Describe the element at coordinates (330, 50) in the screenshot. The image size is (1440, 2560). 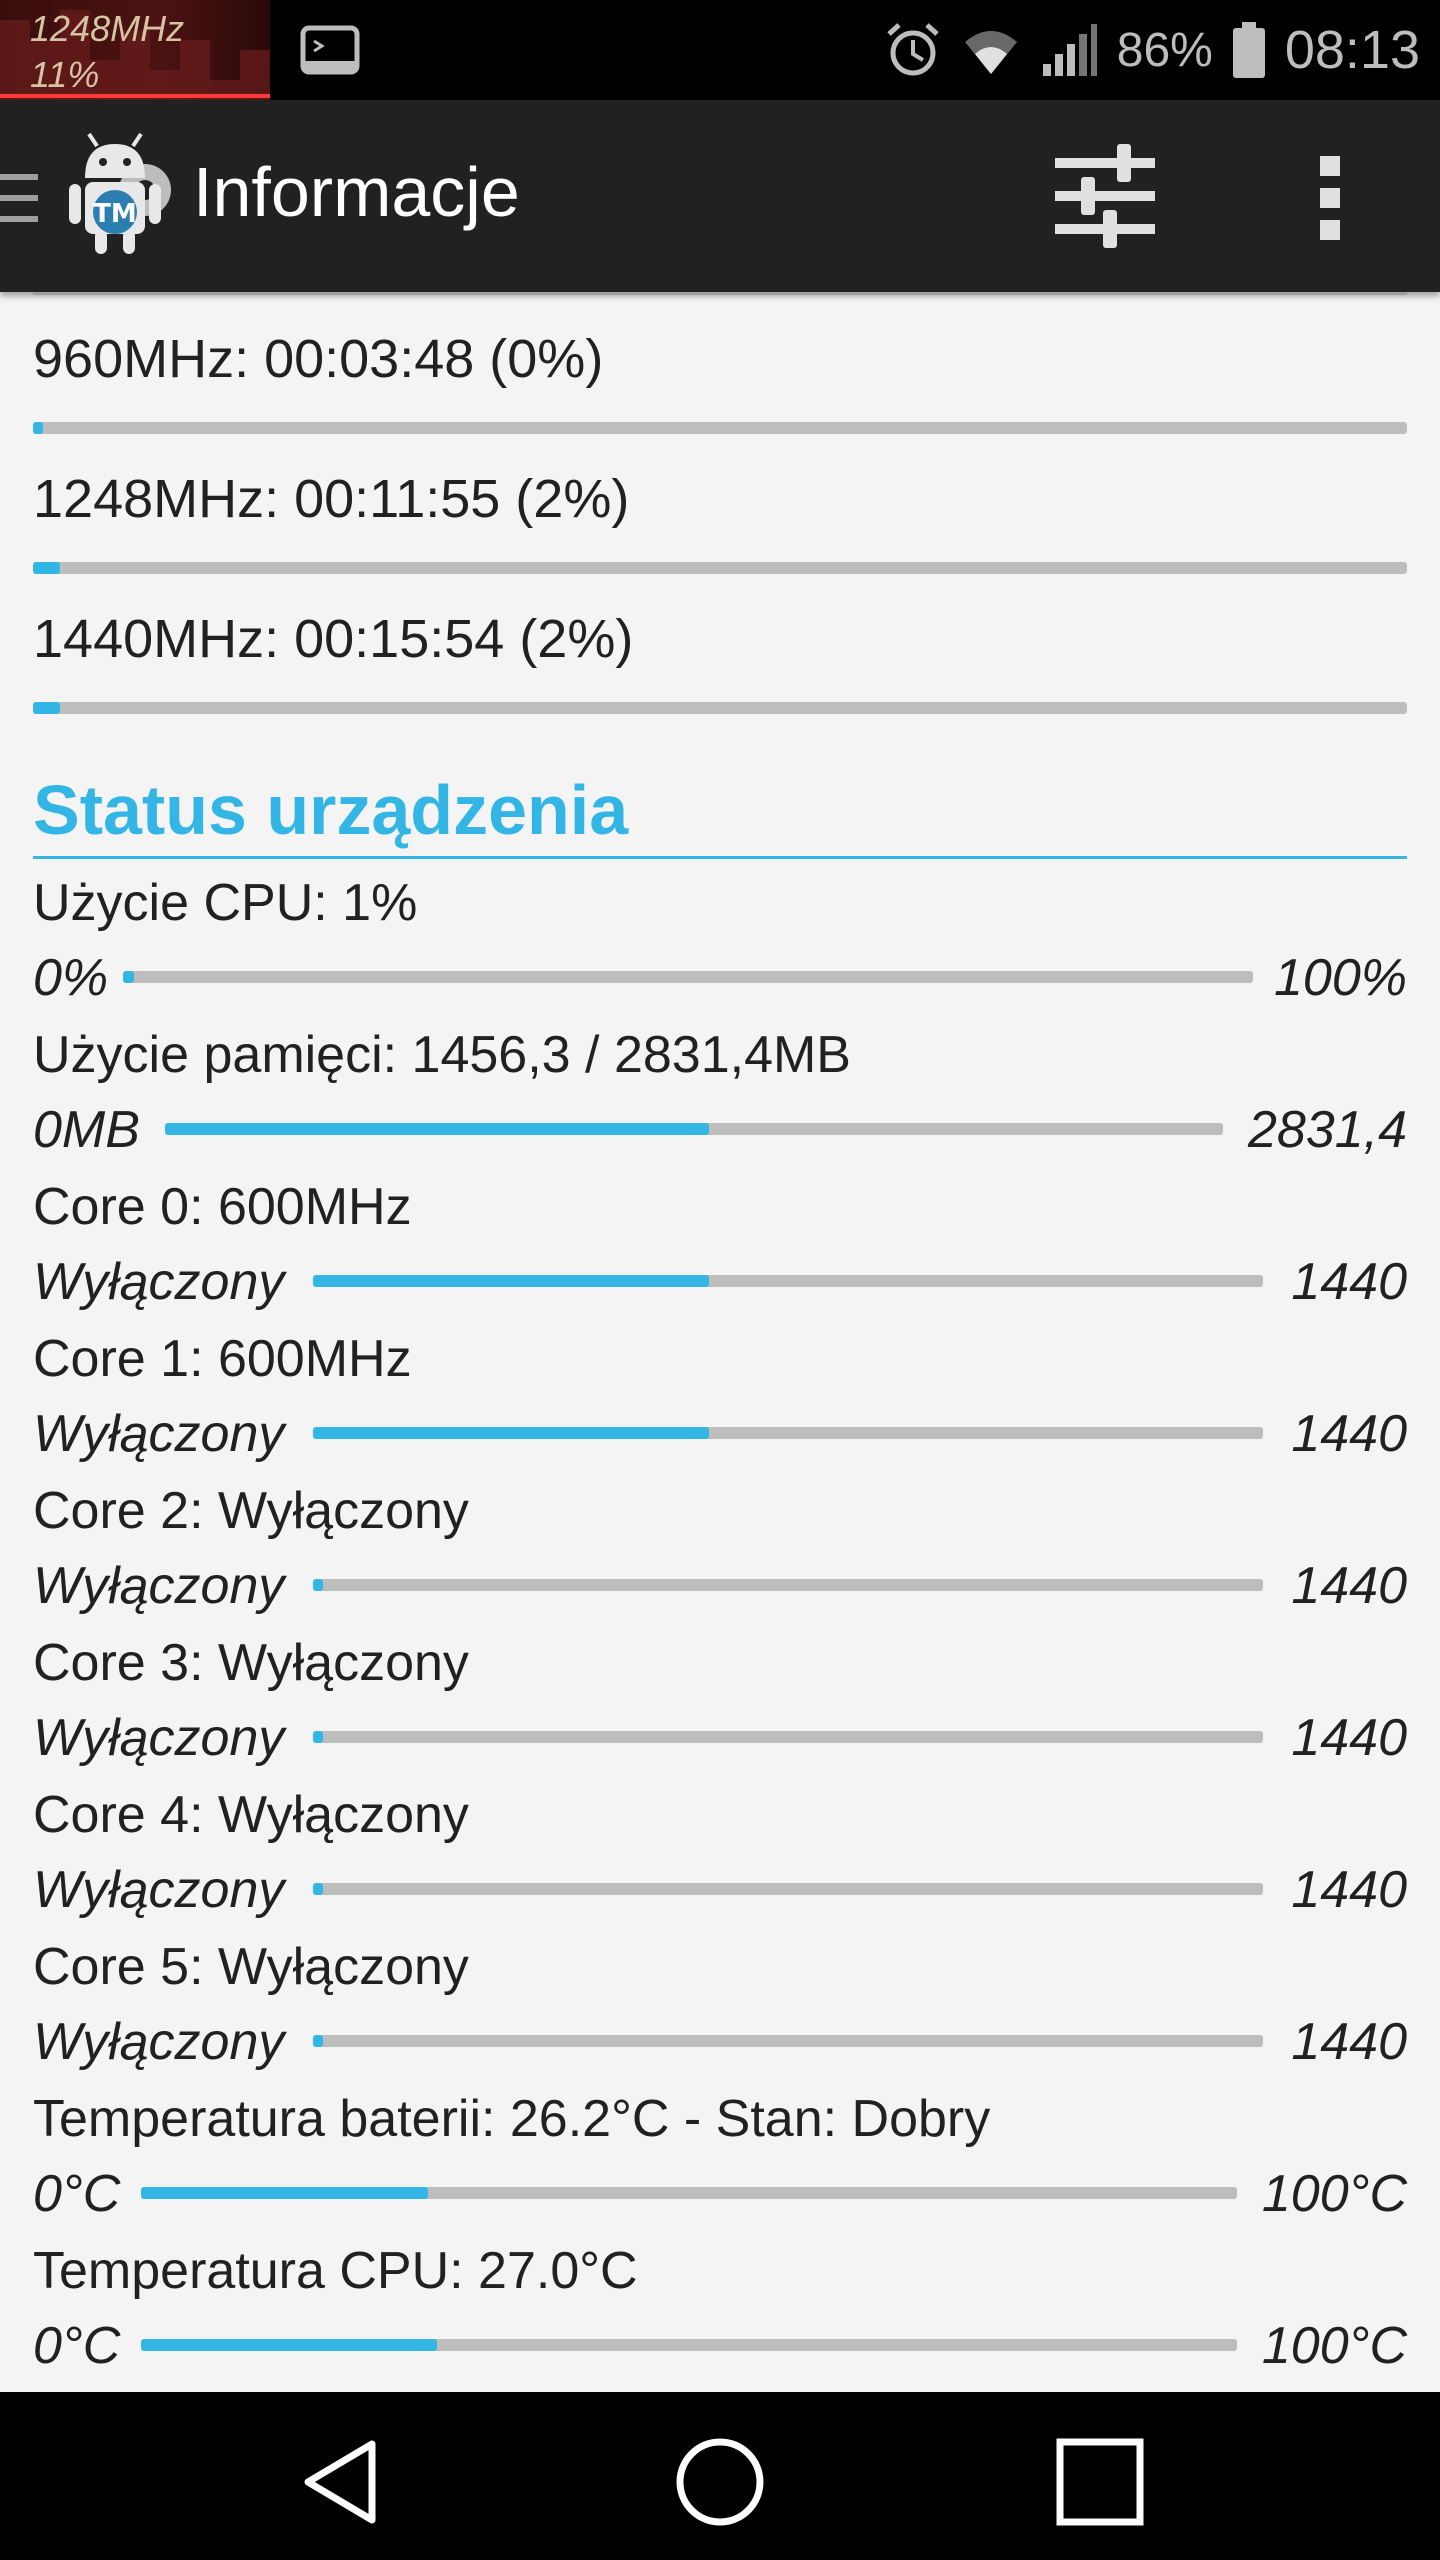
I see `terminal-icon` at that location.